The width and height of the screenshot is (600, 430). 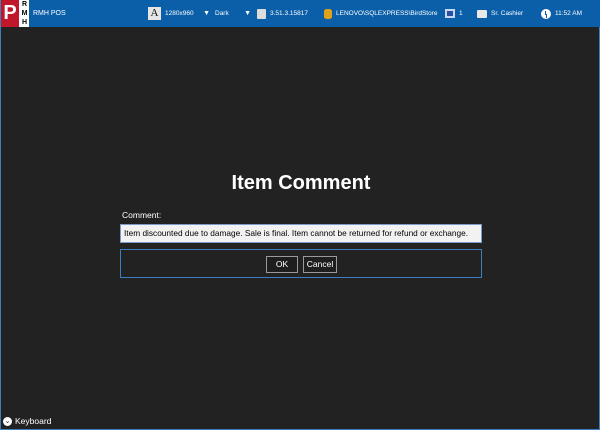 I want to click on database-text: LENOVO\SQLEXPRESS\BirdStore, so click(x=387, y=13).